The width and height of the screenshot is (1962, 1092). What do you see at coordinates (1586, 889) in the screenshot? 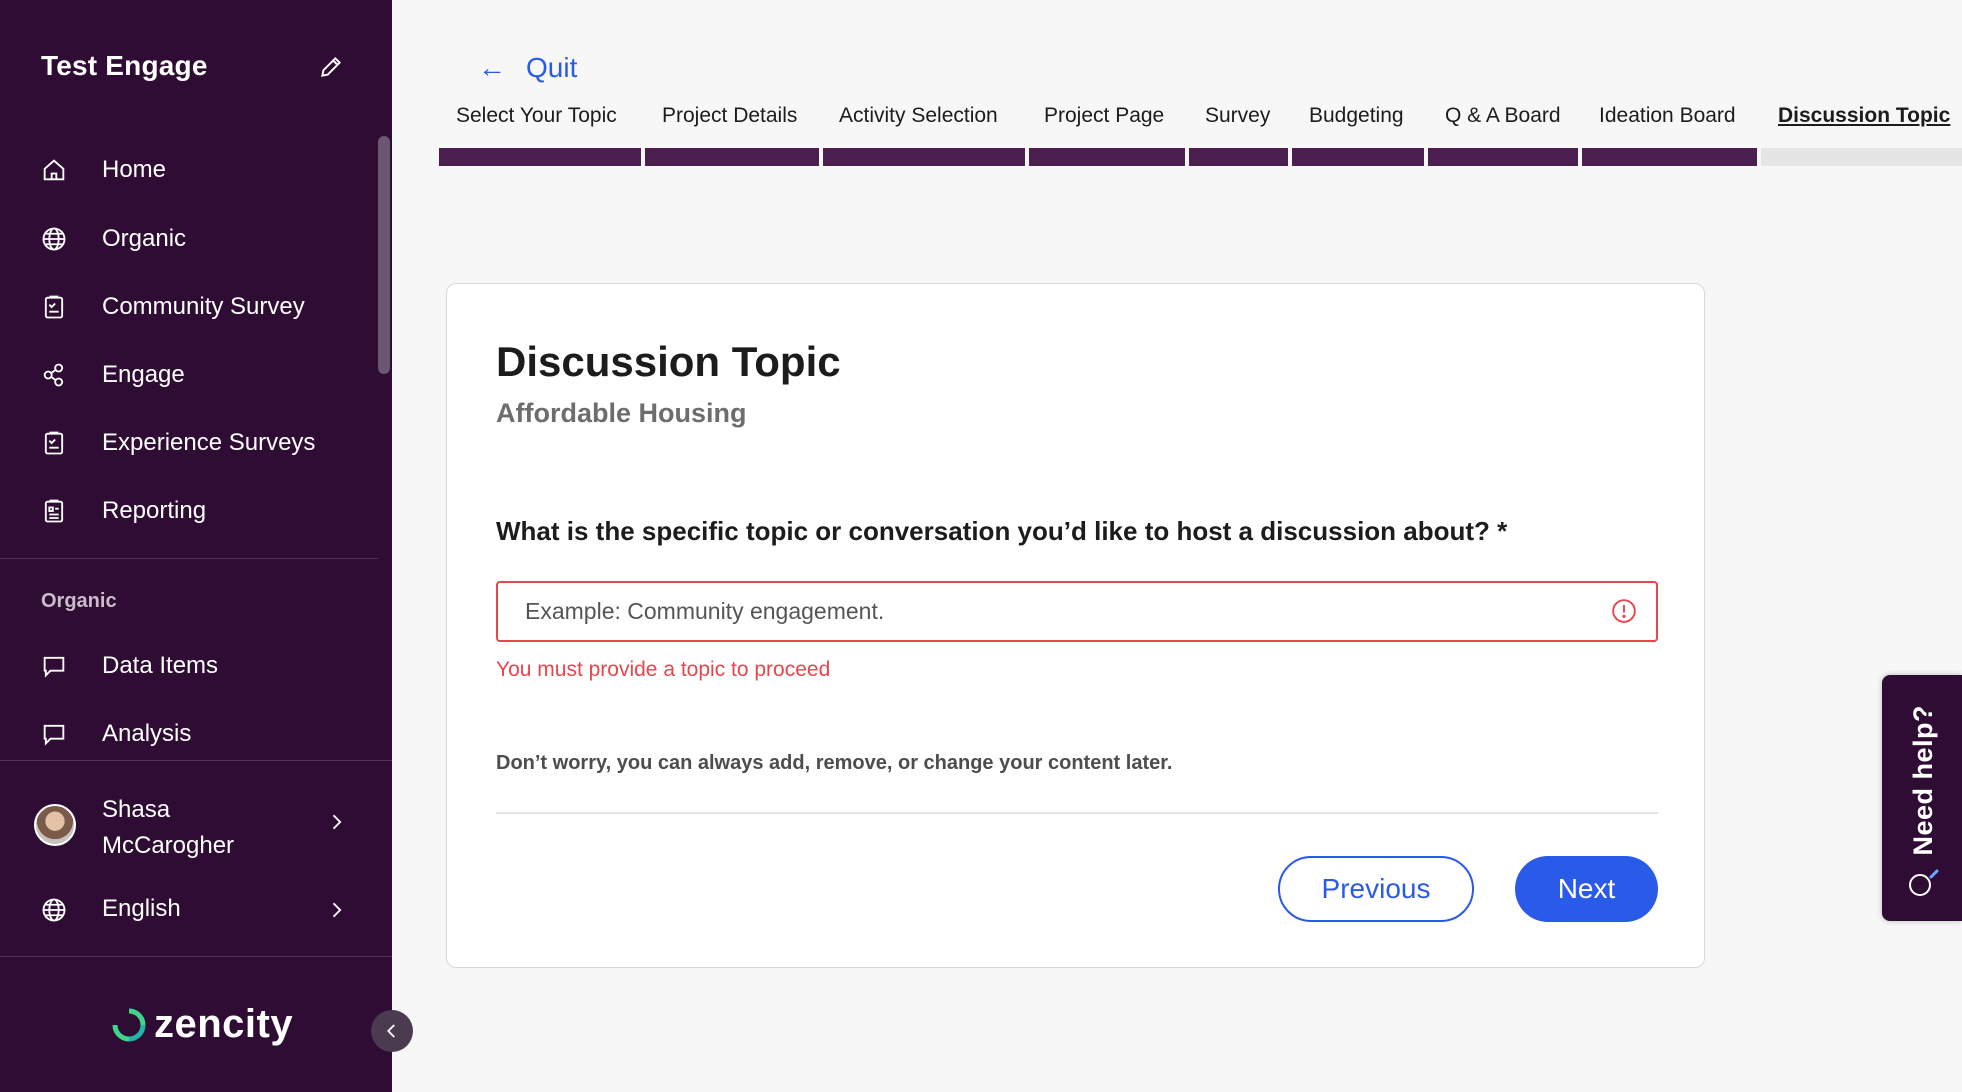
I see `next-button: Next` at bounding box center [1586, 889].